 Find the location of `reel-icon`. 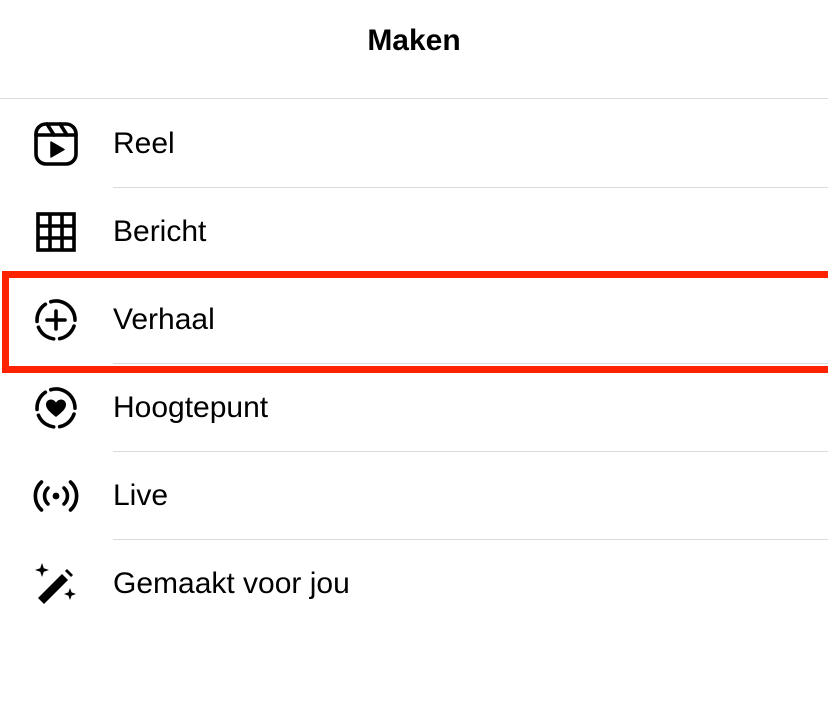

reel-icon is located at coordinates (56, 144).